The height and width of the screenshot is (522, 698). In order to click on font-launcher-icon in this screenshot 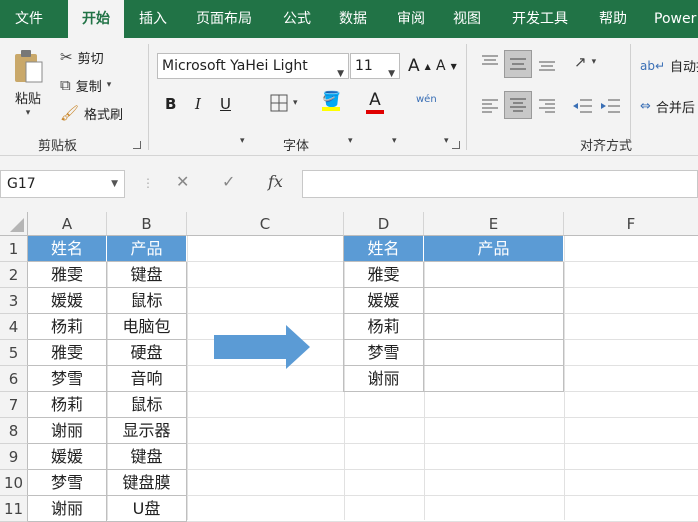, I will do `click(456, 145)`.